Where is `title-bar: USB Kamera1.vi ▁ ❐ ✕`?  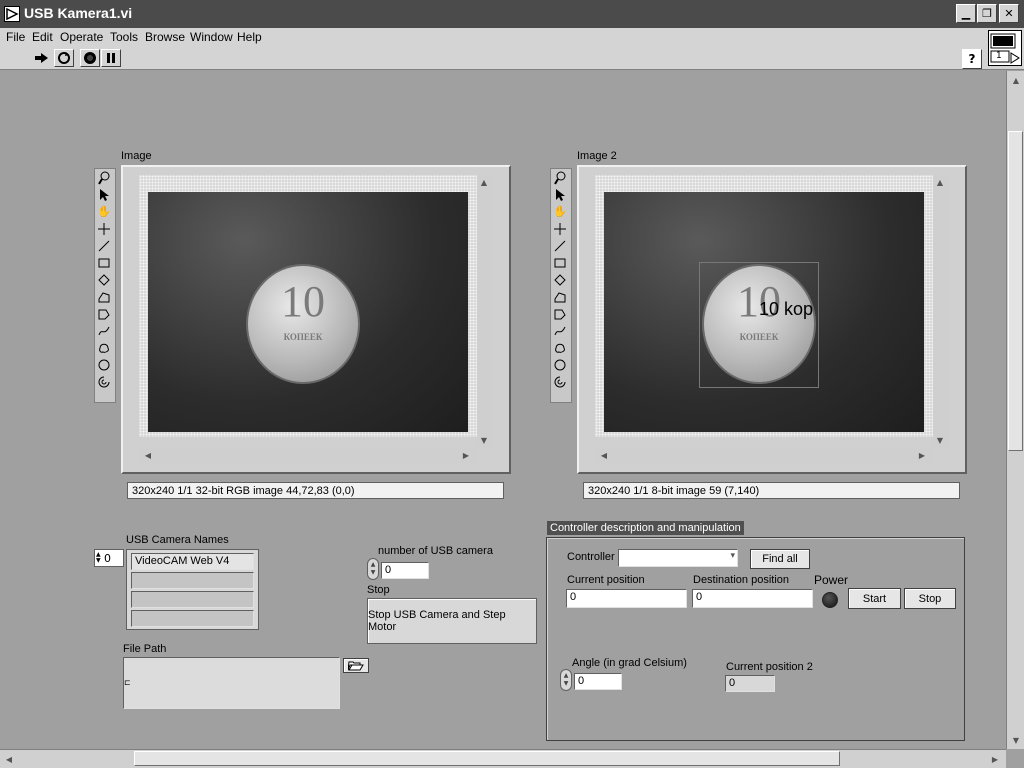 title-bar: USB Kamera1.vi ▁ ❐ ✕ is located at coordinates (512, 14).